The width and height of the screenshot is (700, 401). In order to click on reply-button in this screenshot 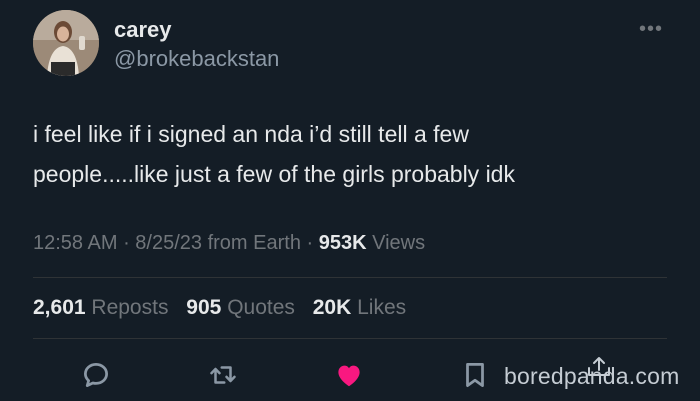, I will do `click(96, 375)`.